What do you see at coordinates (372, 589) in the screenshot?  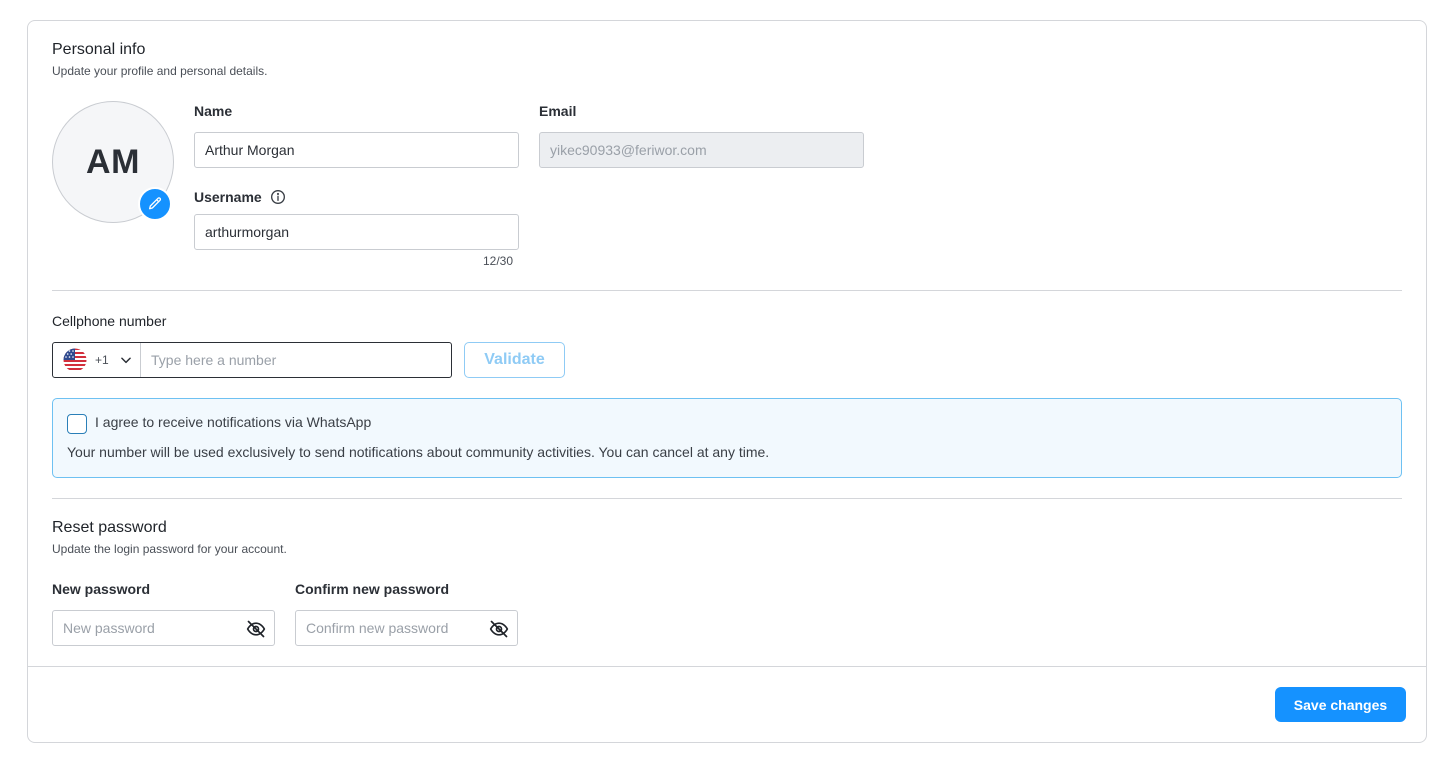 I see `confirm-password-label: Confirm new password` at bounding box center [372, 589].